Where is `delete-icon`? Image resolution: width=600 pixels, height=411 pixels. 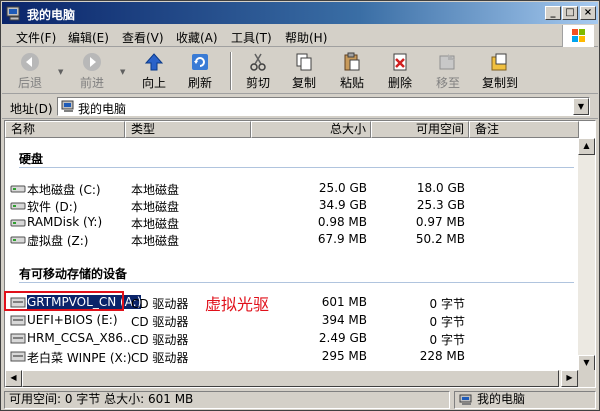
delete-icon is located at coordinates (400, 62).